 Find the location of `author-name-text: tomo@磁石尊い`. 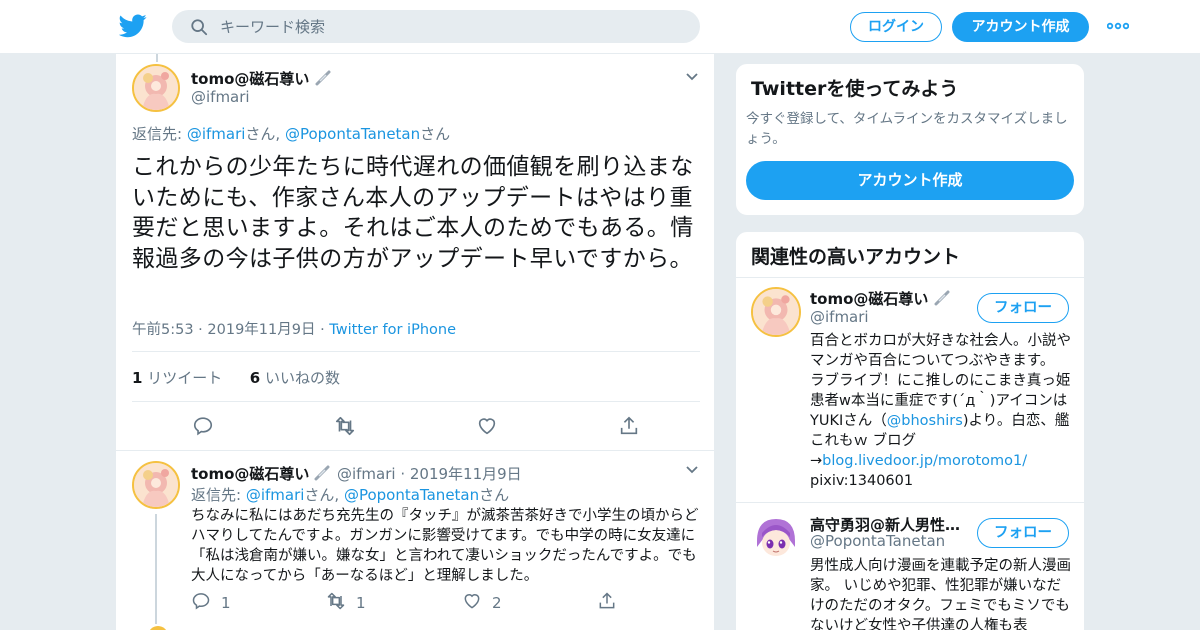

author-name-text: tomo@磁石尊い is located at coordinates (250, 79).